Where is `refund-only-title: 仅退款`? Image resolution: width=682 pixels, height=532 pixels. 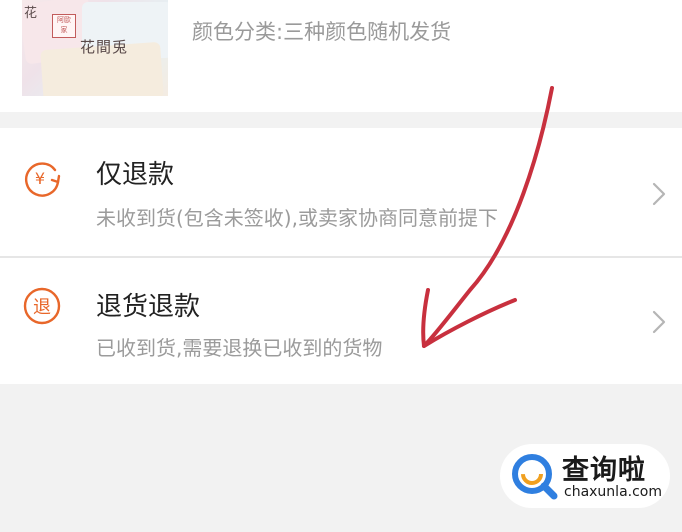 refund-only-title: 仅退款 is located at coordinates (135, 175).